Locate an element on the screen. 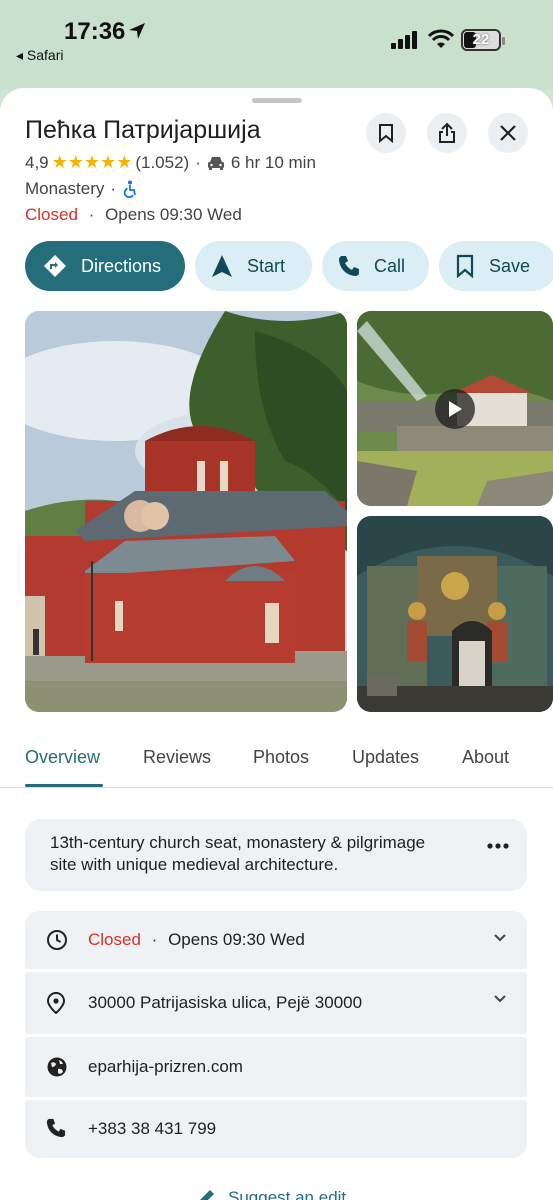 This screenshot has height=1200, width=553. suggest-edit-label: Suggest an edit is located at coordinates (287, 1194).